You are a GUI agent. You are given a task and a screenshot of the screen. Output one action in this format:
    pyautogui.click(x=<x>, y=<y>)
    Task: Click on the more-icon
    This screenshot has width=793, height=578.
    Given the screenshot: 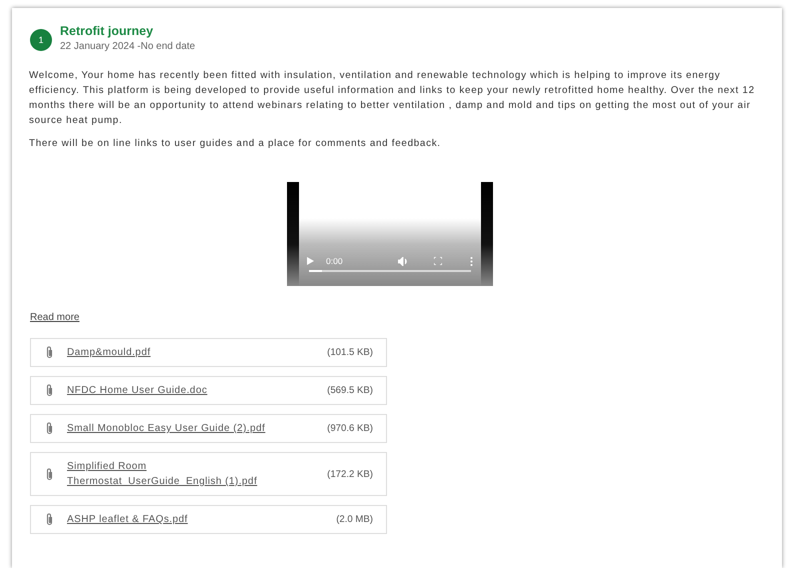 What is the action you would take?
    pyautogui.click(x=471, y=261)
    